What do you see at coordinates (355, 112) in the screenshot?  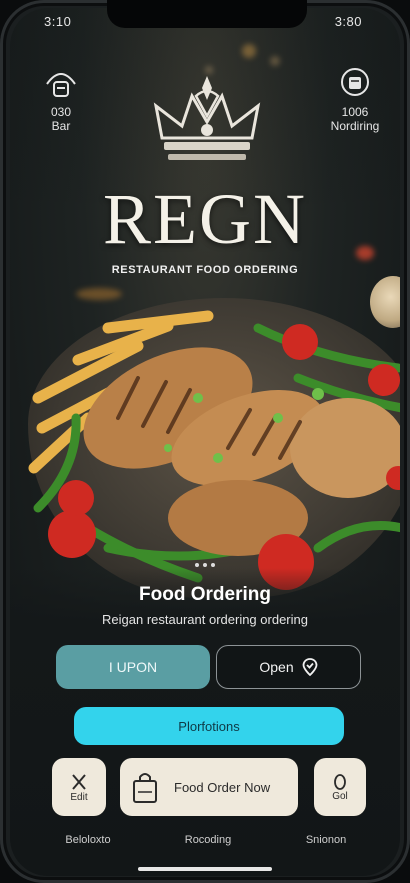 I see `corner-right-line1: 1006` at bounding box center [355, 112].